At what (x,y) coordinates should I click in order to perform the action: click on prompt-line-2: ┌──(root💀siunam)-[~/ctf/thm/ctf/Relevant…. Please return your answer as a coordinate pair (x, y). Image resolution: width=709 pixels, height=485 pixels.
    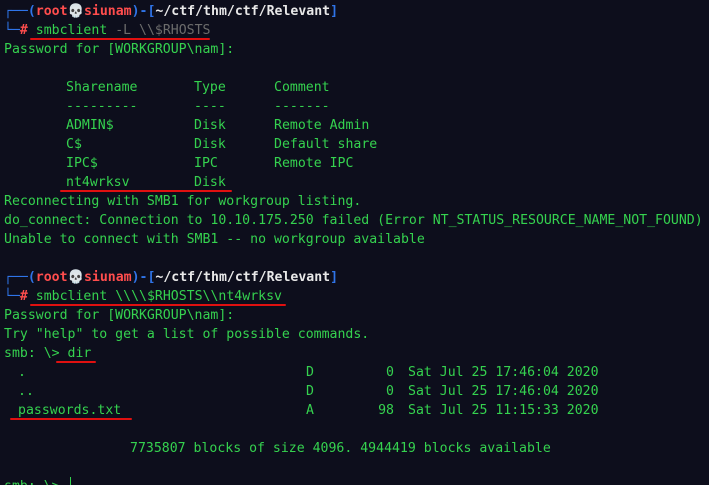
    Looking at the image, I should click on (171, 277).